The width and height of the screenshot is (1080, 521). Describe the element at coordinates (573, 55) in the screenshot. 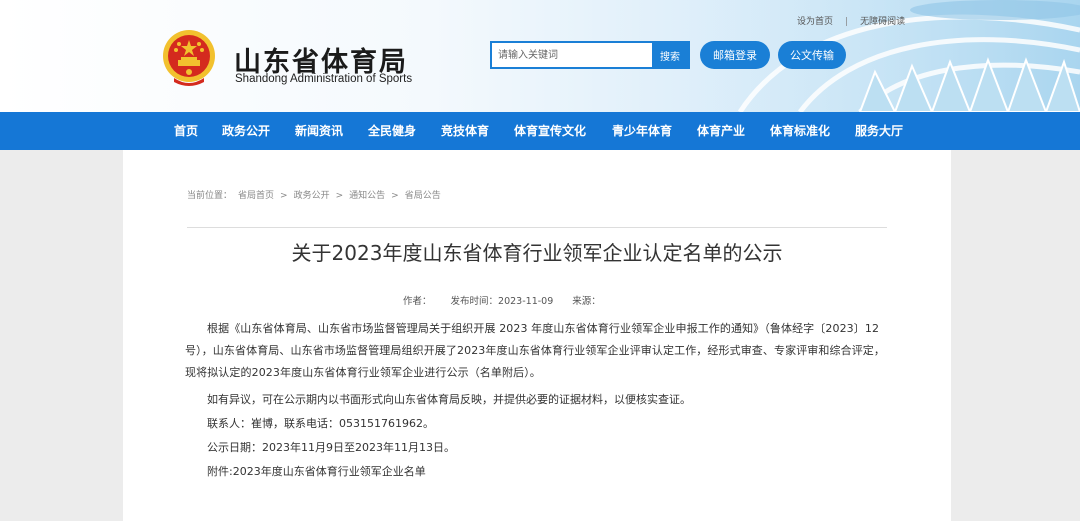

I see `search-input` at that location.